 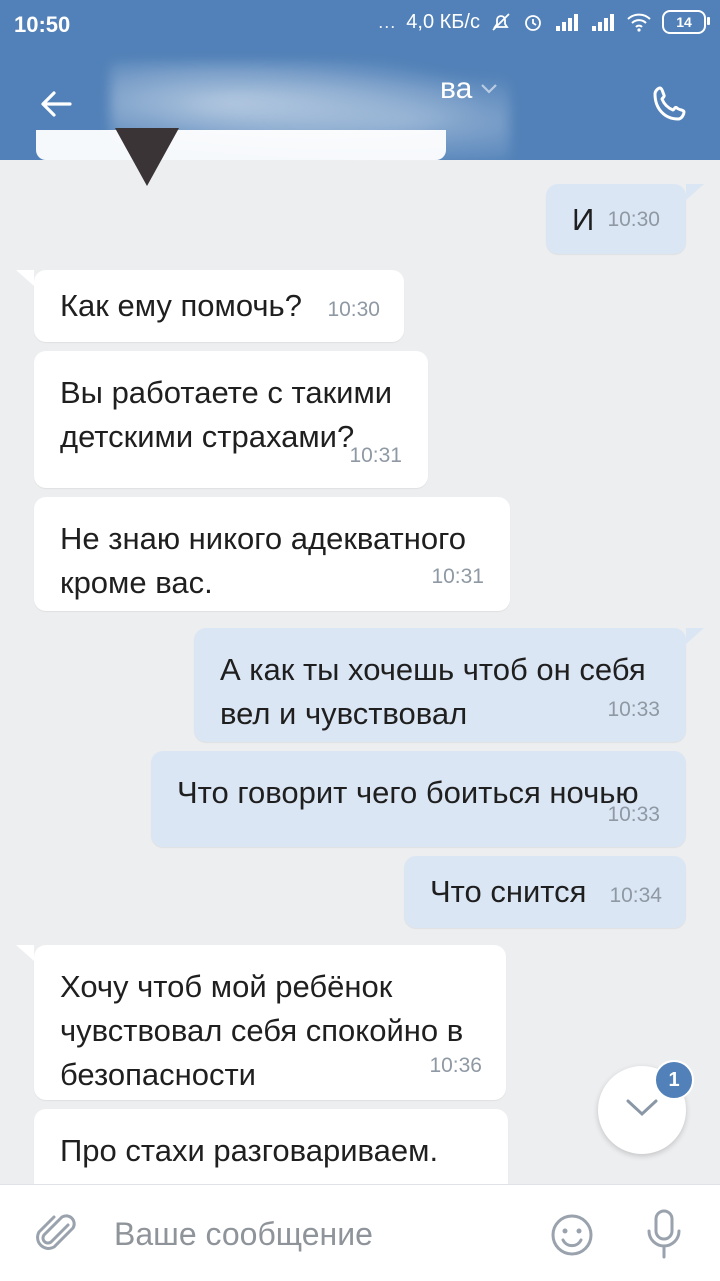 What do you see at coordinates (572, 1235) in the screenshot?
I see `emoji-icon` at bounding box center [572, 1235].